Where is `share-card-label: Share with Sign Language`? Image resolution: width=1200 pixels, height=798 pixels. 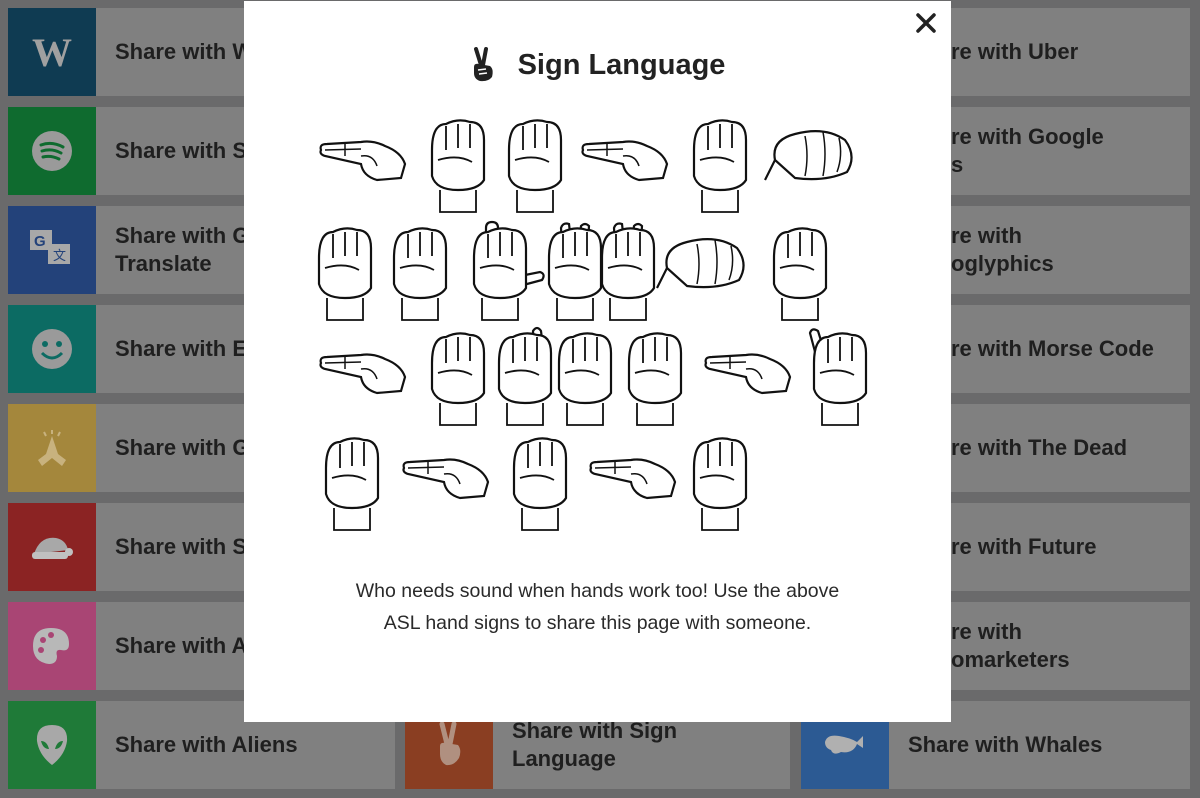 share-card-label: Share with Sign Language is located at coordinates (595, 744).